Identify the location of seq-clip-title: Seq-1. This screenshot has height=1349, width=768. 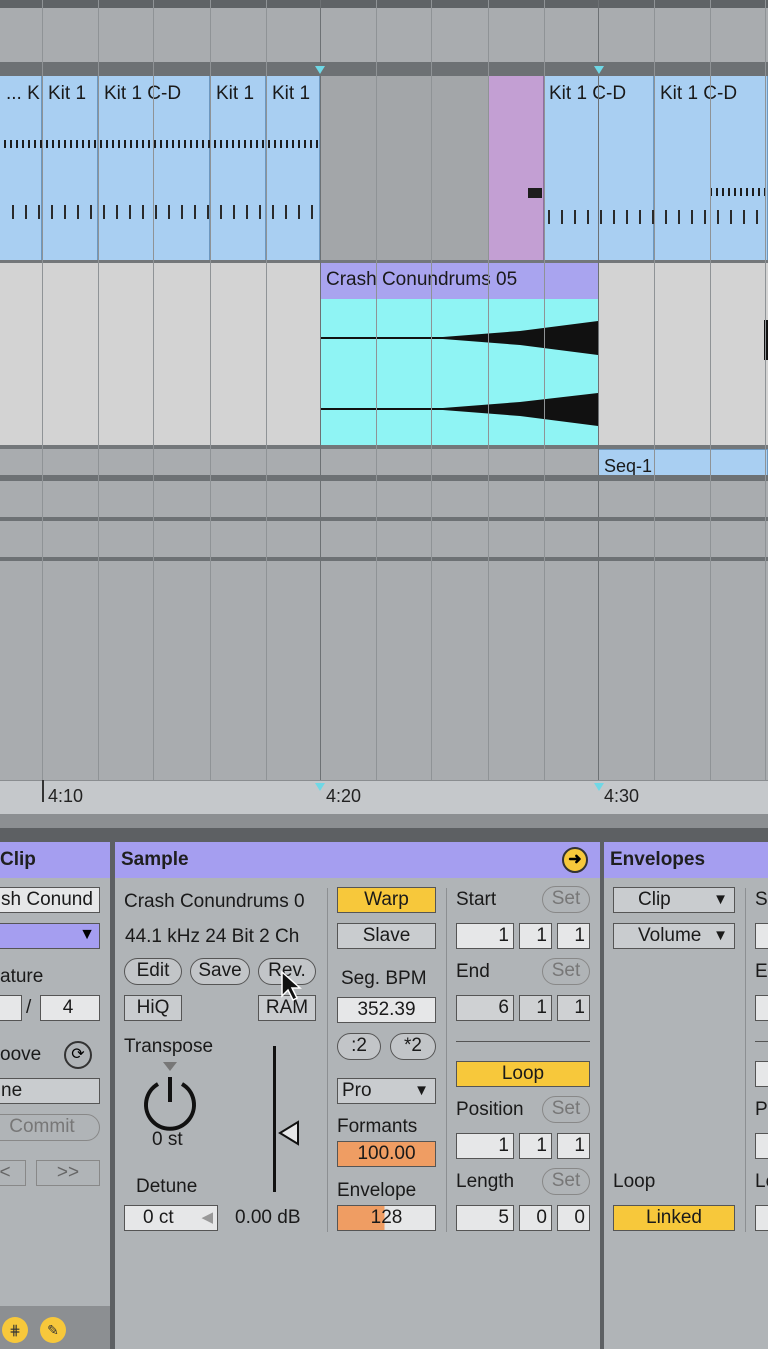
(628, 466).